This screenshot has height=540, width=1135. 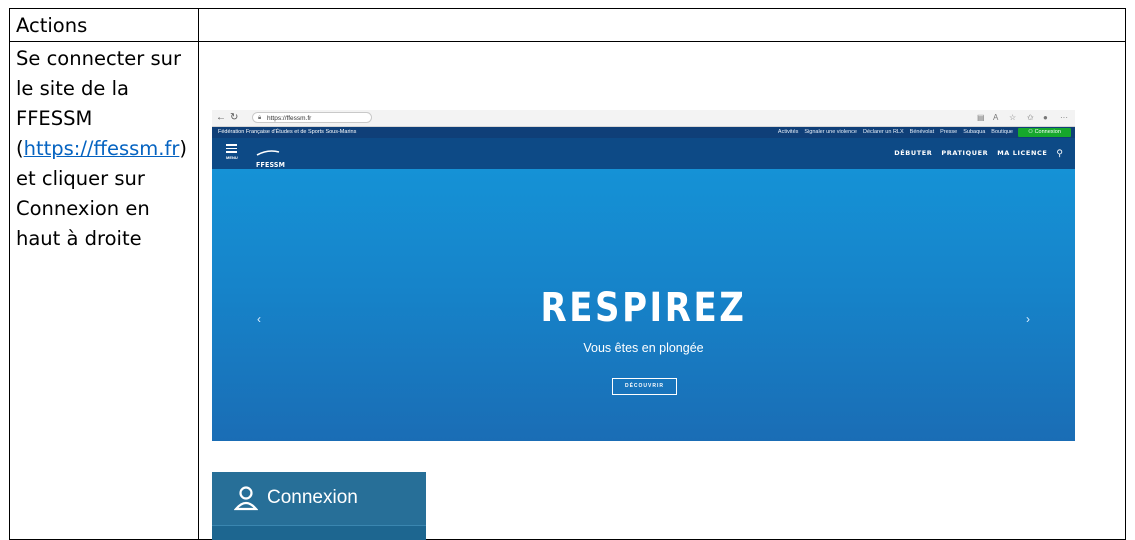 What do you see at coordinates (1028, 319) in the screenshot?
I see `carousel-next-icon: ›` at bounding box center [1028, 319].